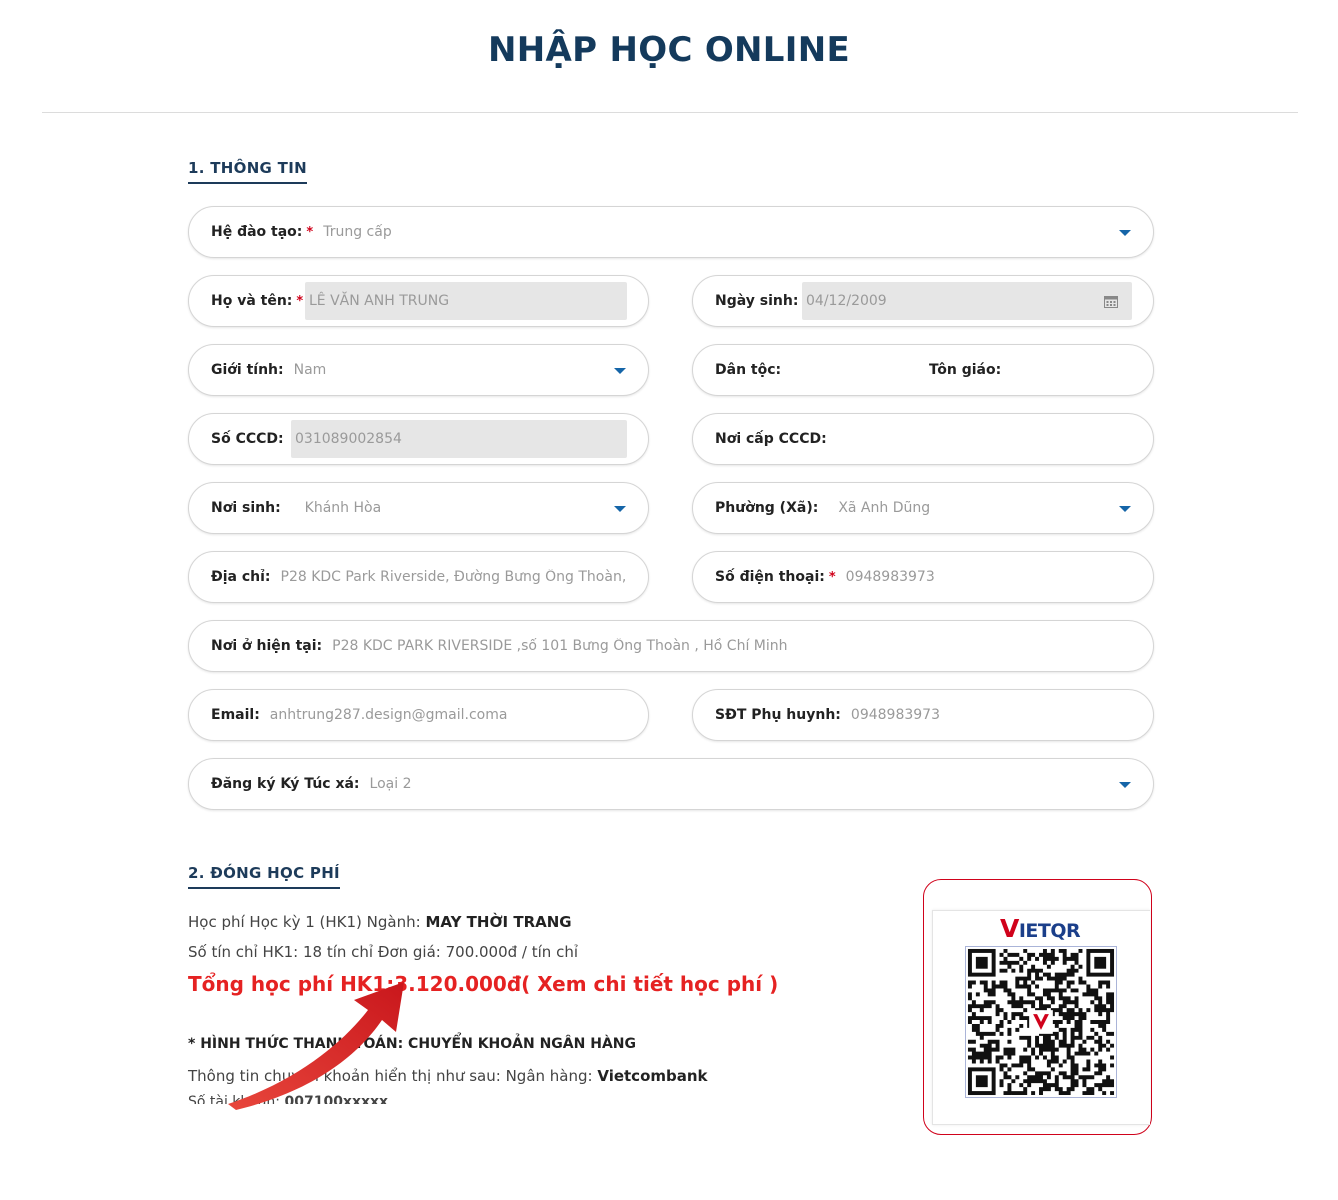 This screenshot has height=1200, width=1338. Describe the element at coordinates (459, 439) in the screenshot. I see `id-number-input: 031089002854` at that location.